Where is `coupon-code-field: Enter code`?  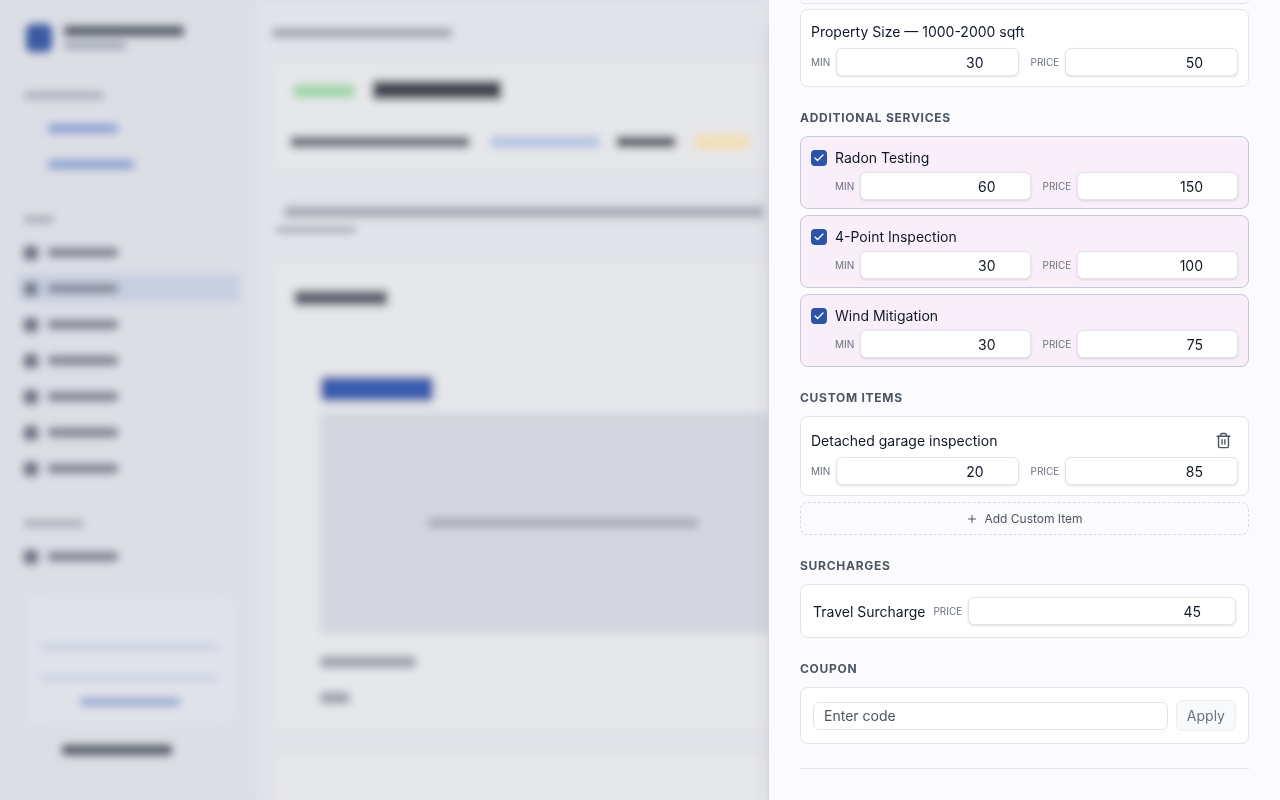 coupon-code-field: Enter code is located at coordinates (990, 715).